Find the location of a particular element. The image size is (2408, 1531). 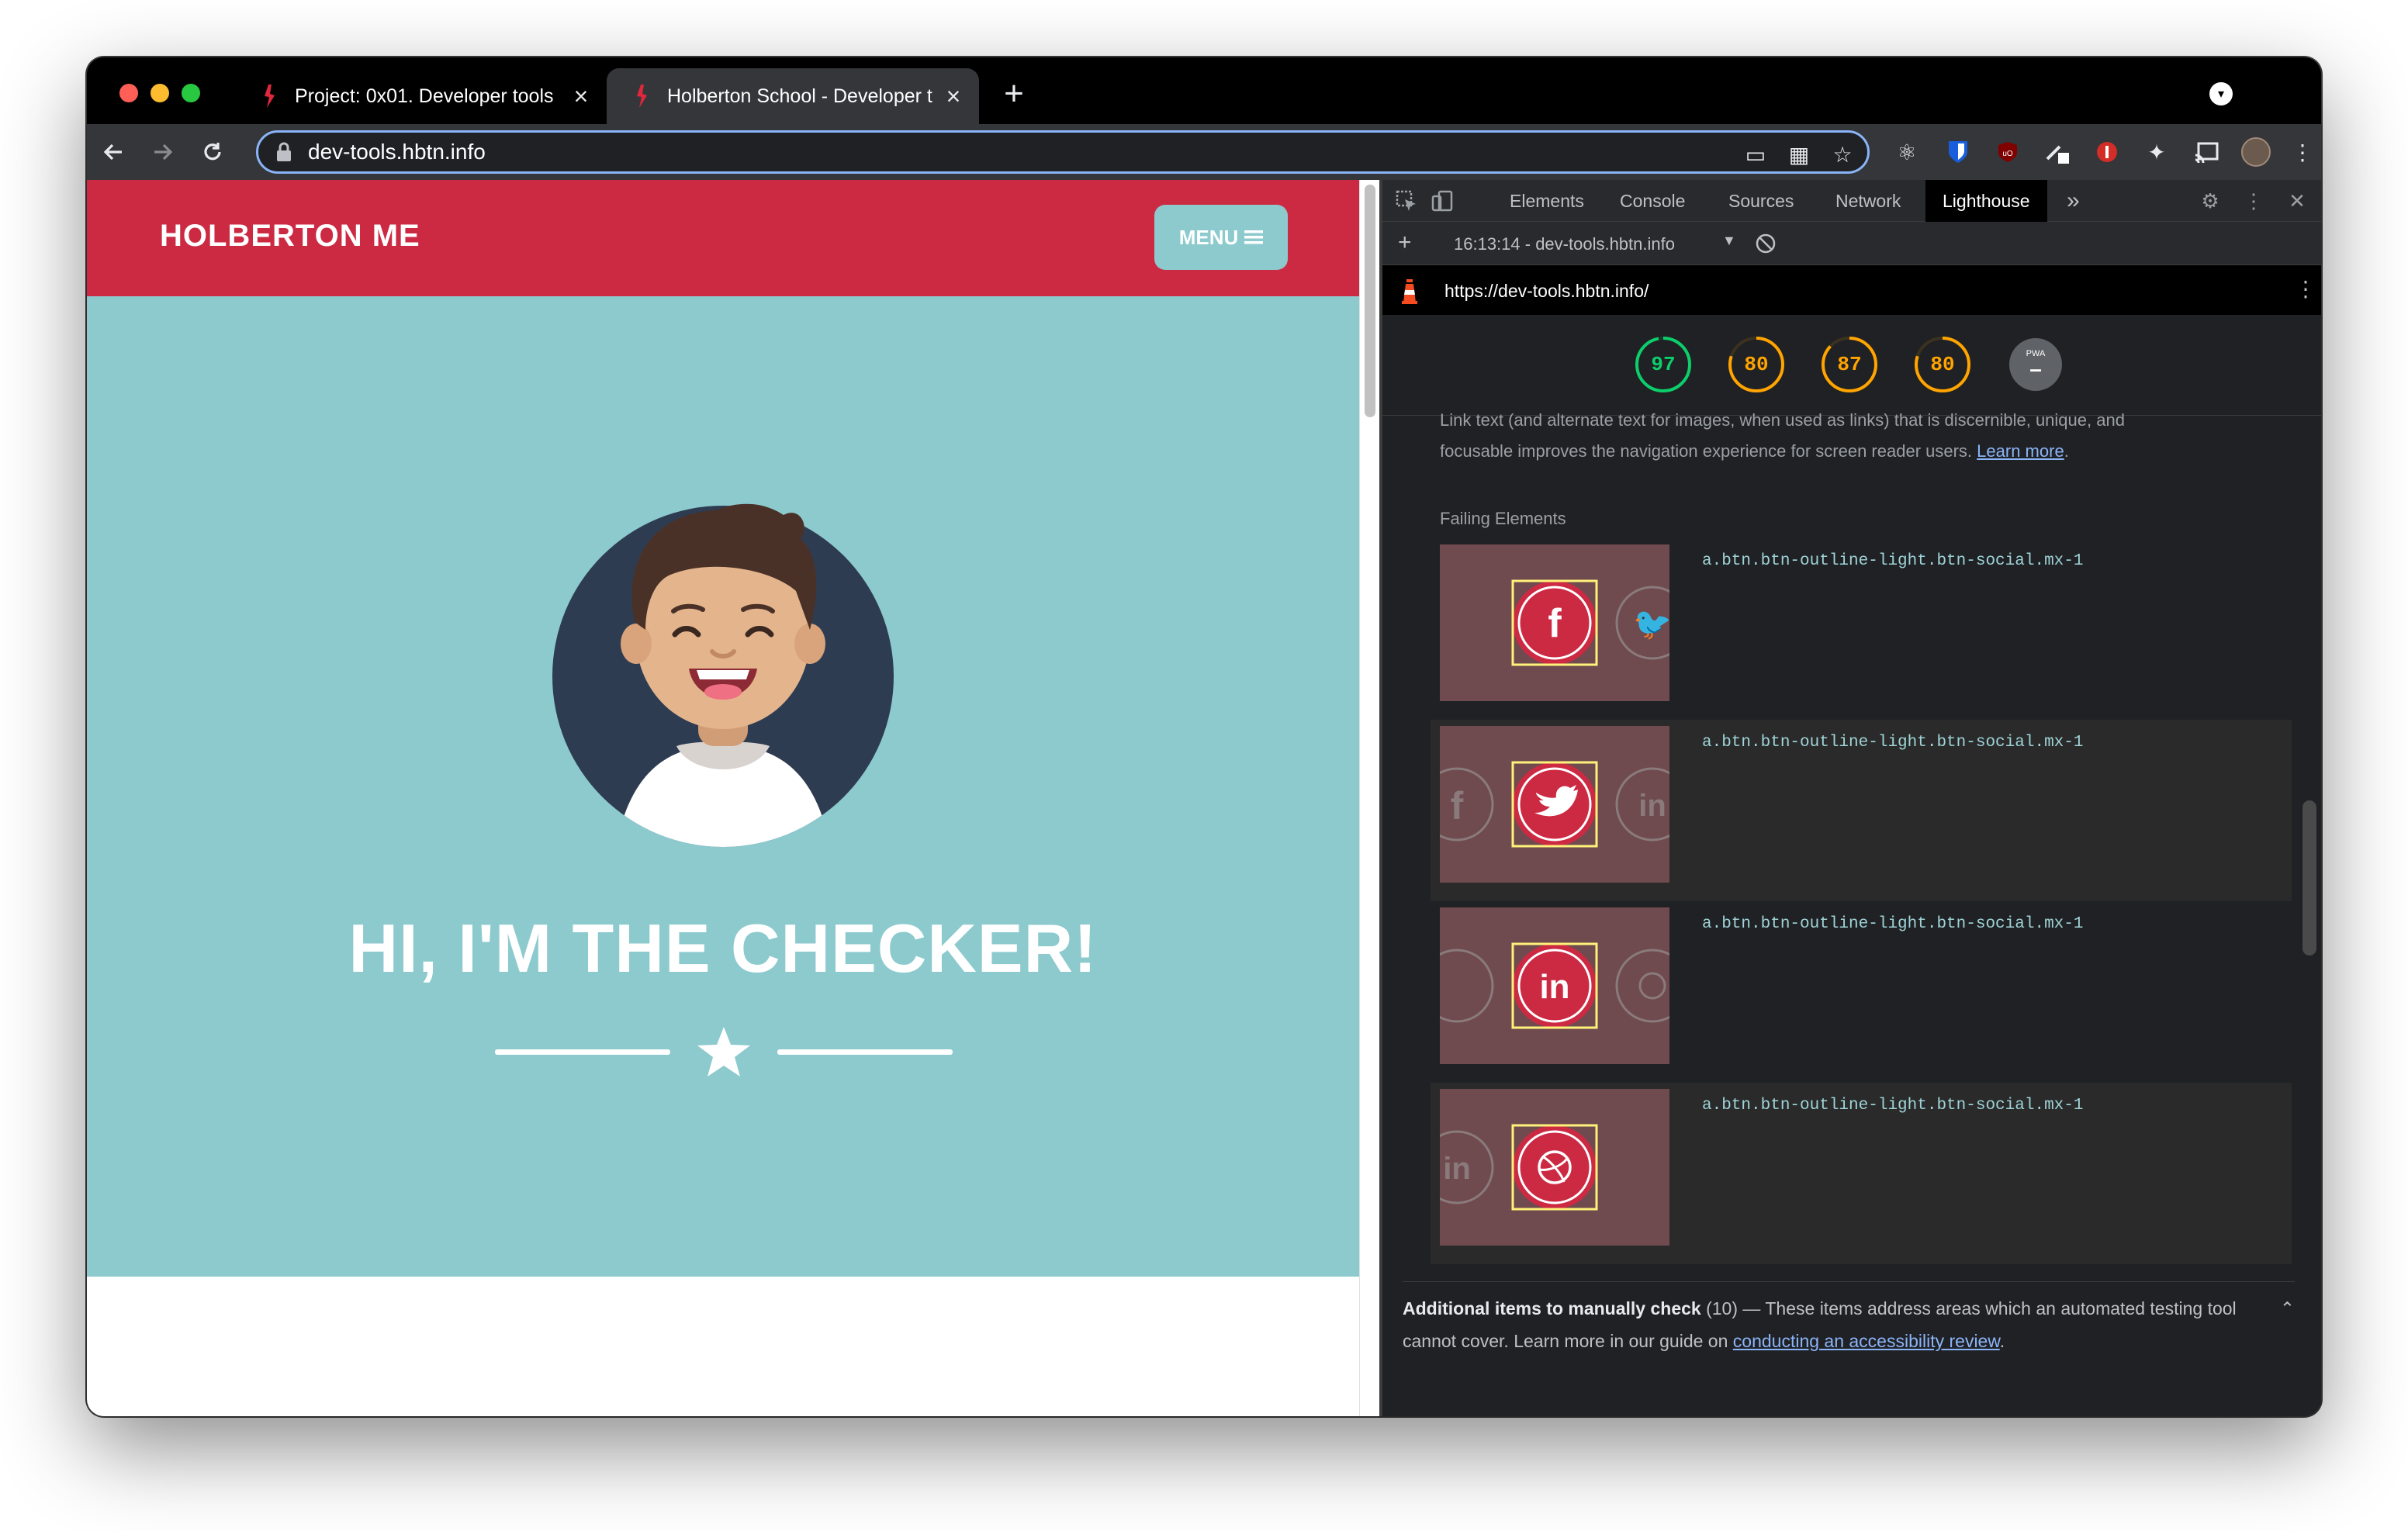

report-url-bar: https://dev-tools.hbtn.info/ ⋮ is located at coordinates (1851, 290).